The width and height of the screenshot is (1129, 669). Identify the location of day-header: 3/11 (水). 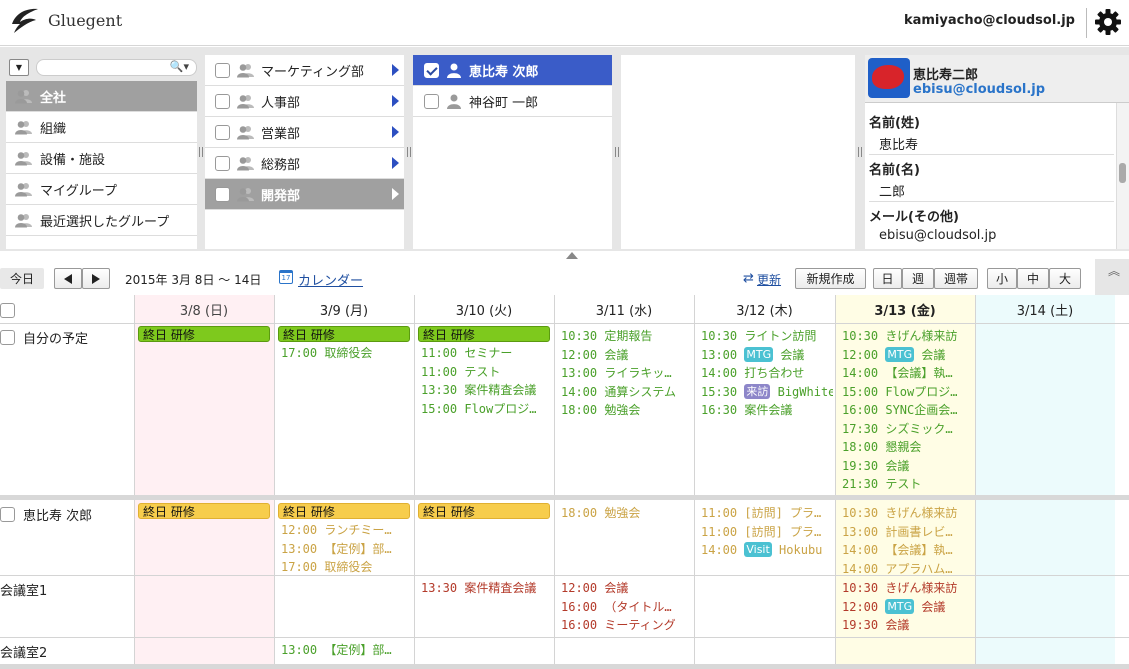
(624, 309).